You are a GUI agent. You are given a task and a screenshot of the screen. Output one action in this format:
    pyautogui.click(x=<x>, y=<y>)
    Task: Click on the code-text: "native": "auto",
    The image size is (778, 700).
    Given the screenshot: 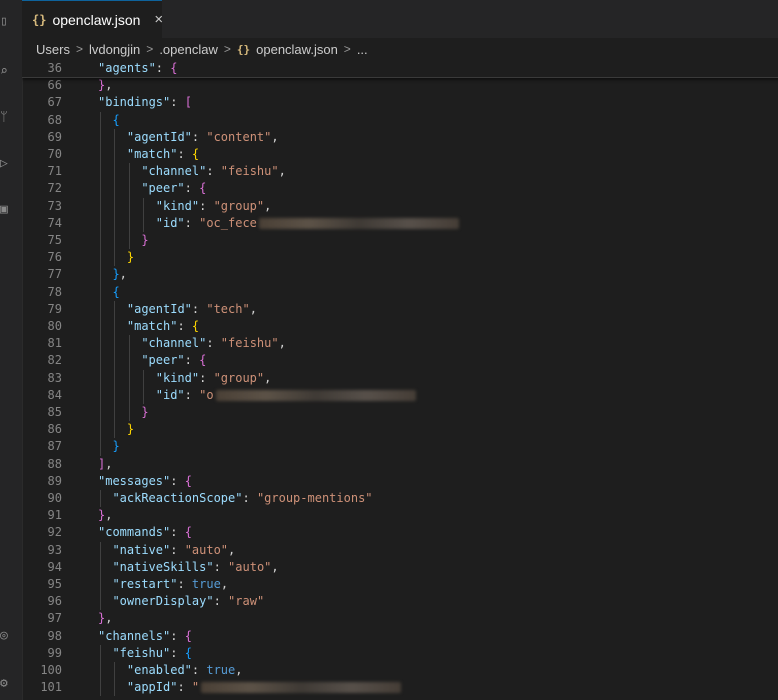 What is the action you would take?
    pyautogui.click(x=173, y=550)
    